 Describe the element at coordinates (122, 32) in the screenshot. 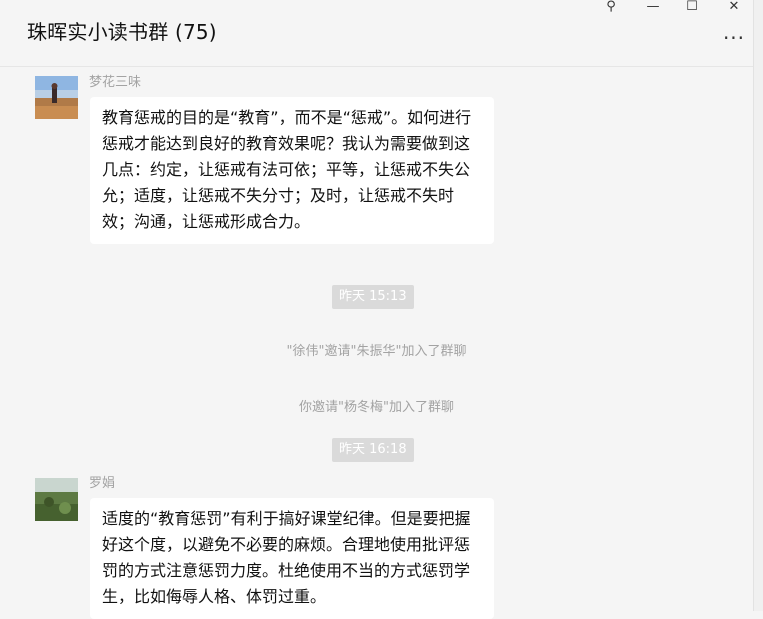

I see `chat-title: 珠晖实小读书群 (75)` at that location.